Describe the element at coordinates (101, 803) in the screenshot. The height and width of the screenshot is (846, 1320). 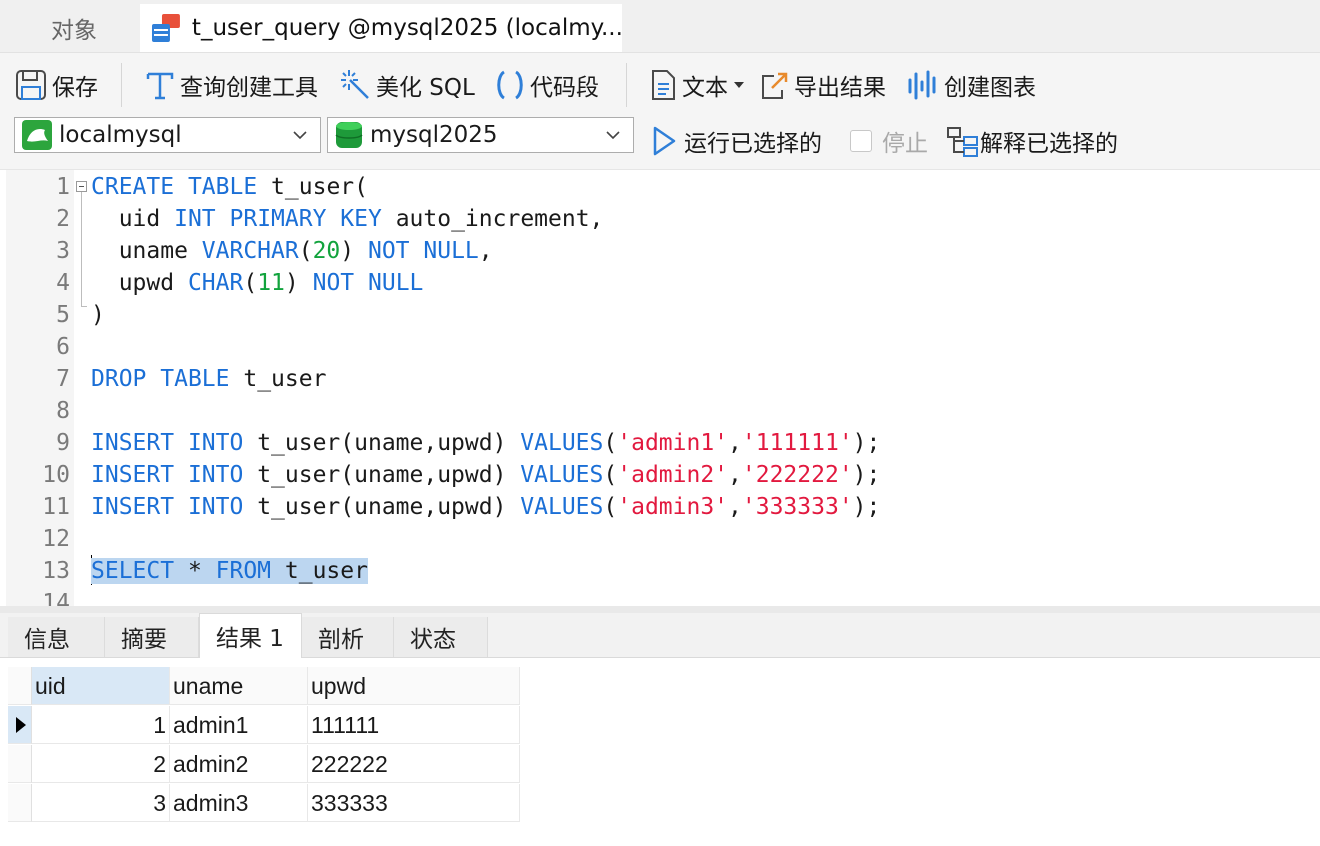
I see `table-cell: 3` at that location.